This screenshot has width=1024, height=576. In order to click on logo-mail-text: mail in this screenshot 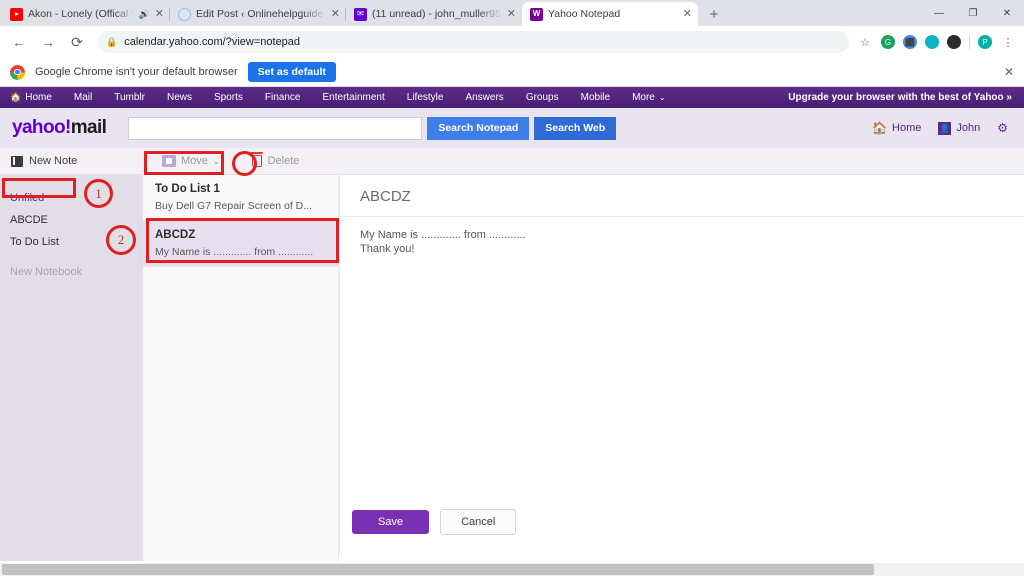, I will do `click(88, 127)`.